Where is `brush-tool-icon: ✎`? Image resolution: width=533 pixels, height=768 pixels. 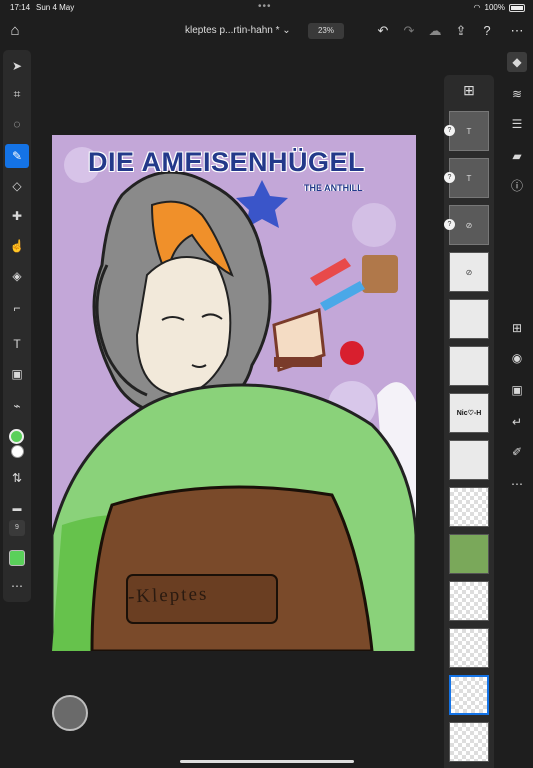
brush-tool-icon: ✎ is located at coordinates (17, 156).